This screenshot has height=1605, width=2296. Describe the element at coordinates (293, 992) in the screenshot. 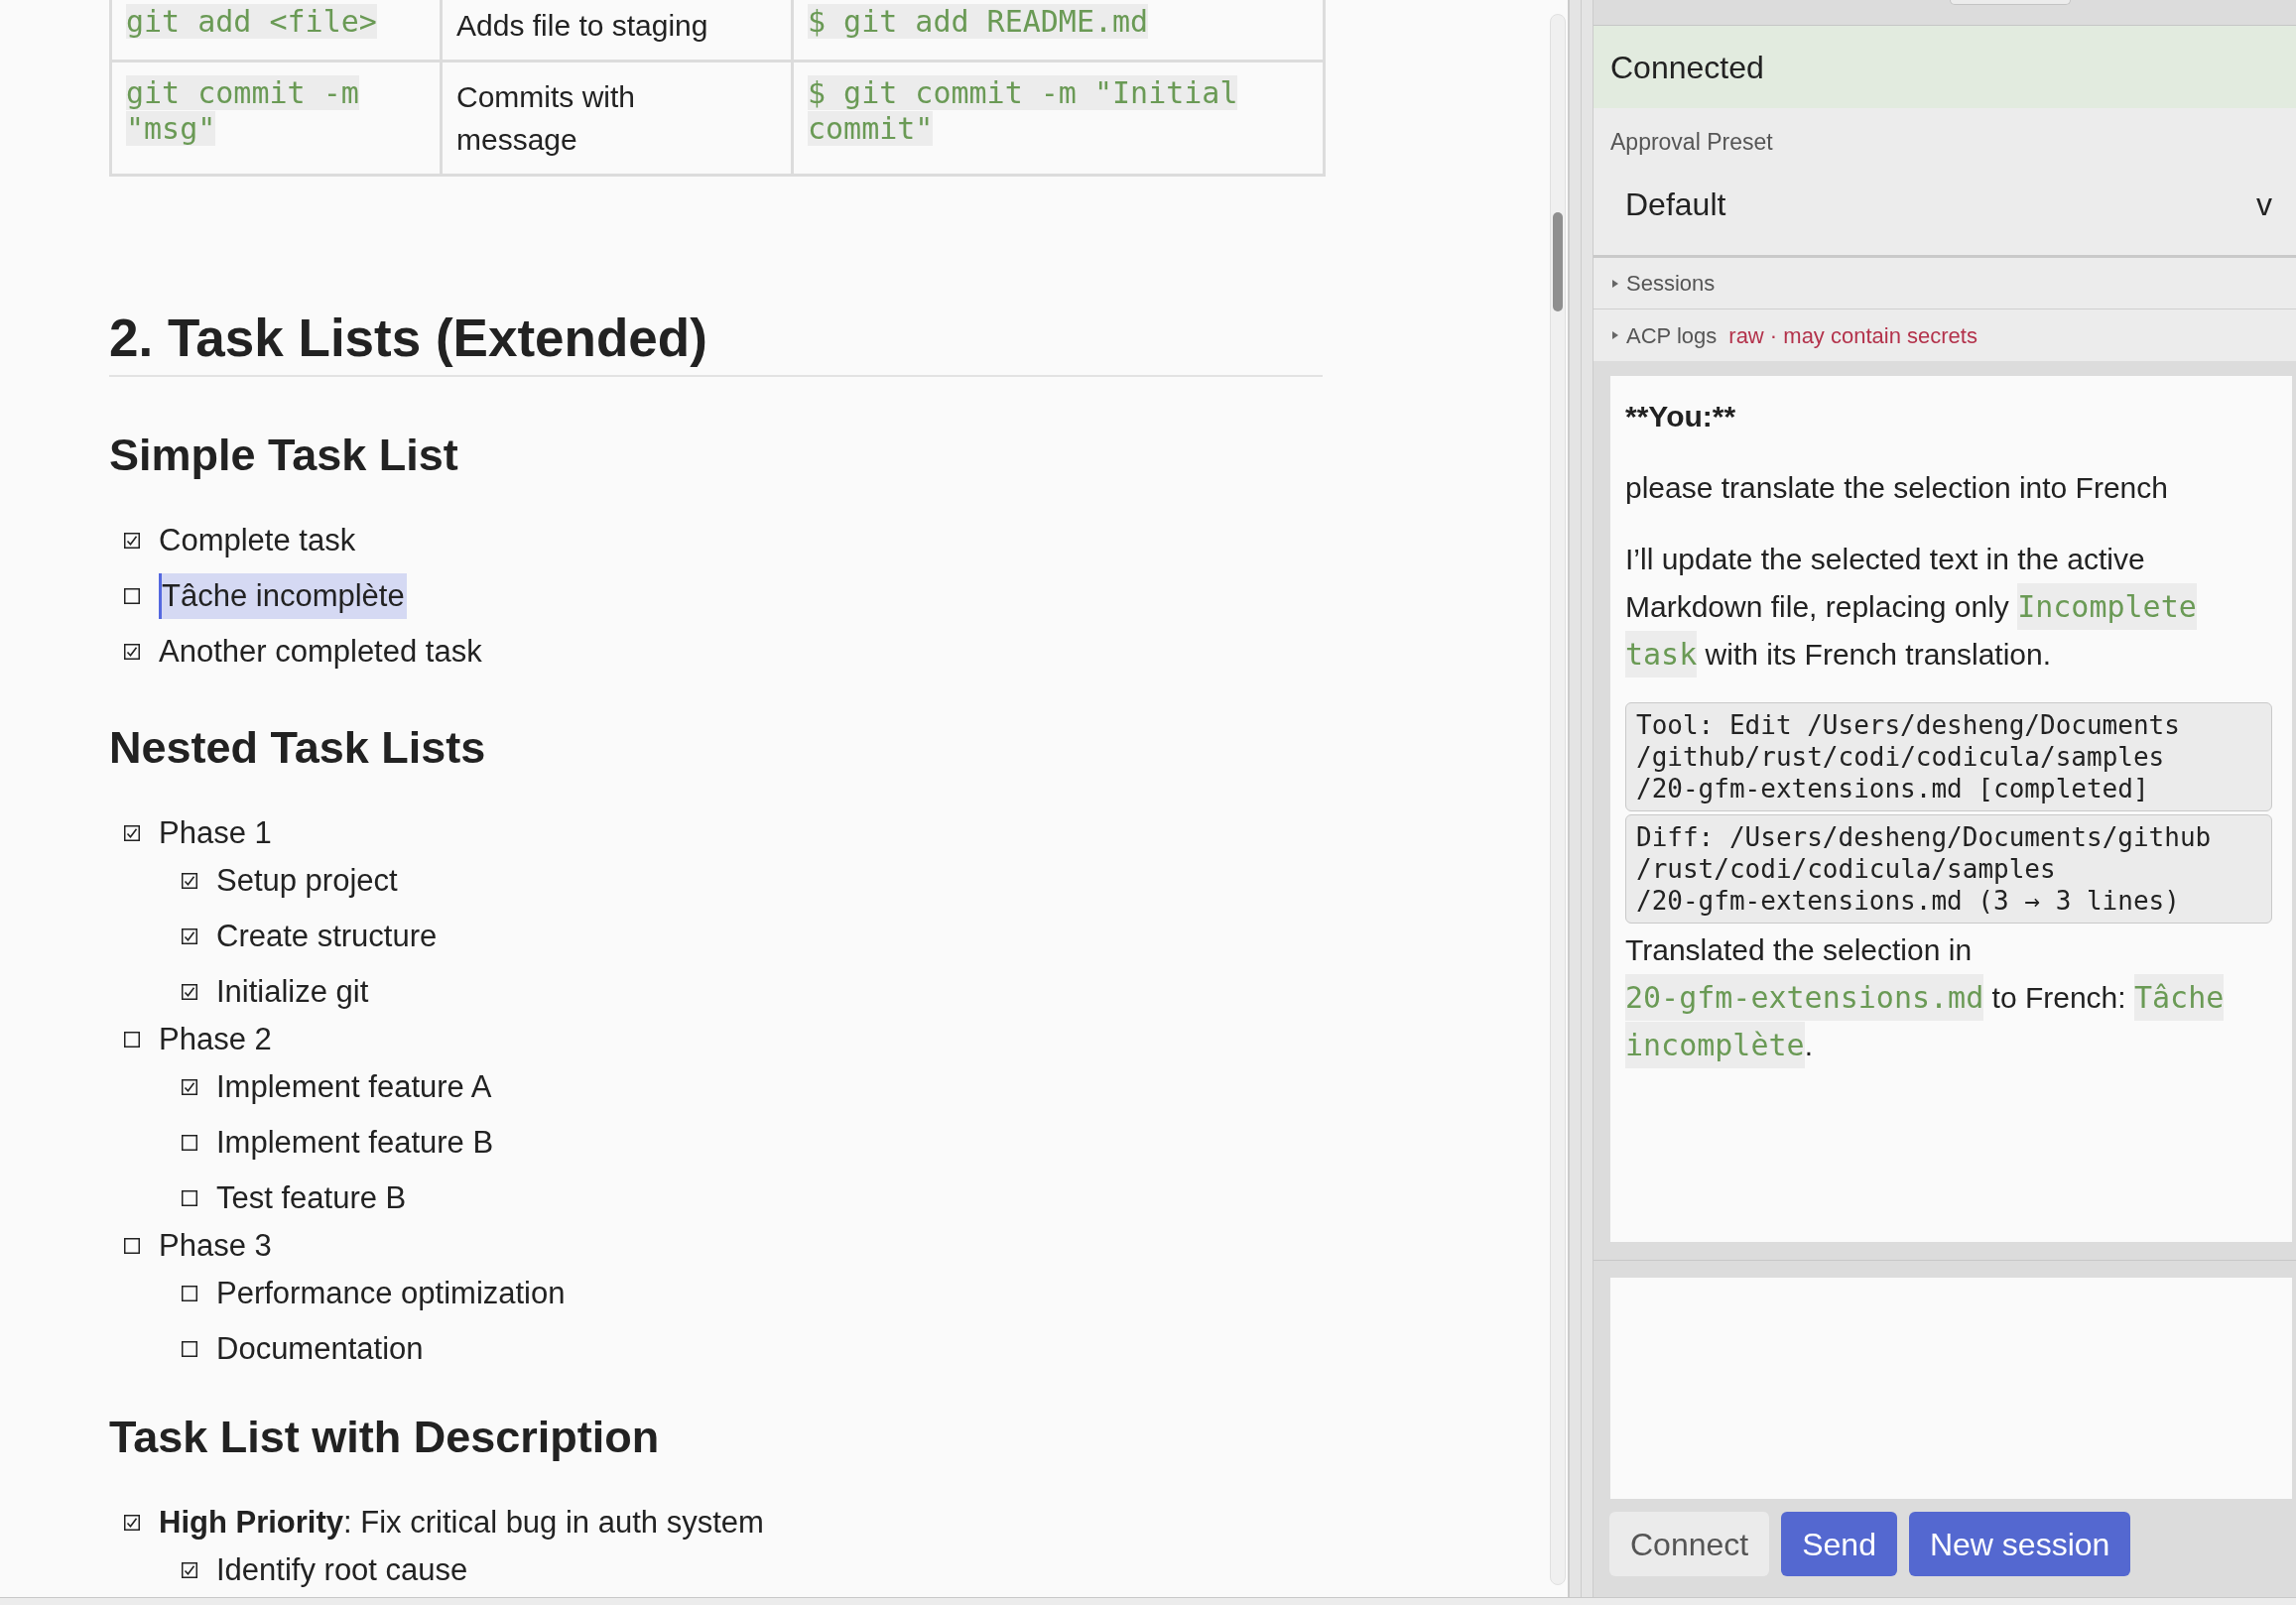

I see `task-label: Initialize git` at that location.